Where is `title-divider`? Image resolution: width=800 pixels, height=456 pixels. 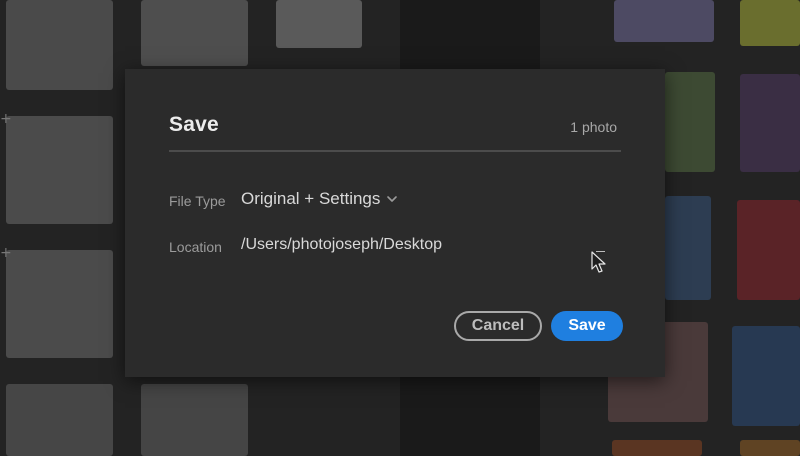
title-divider is located at coordinates (395, 151).